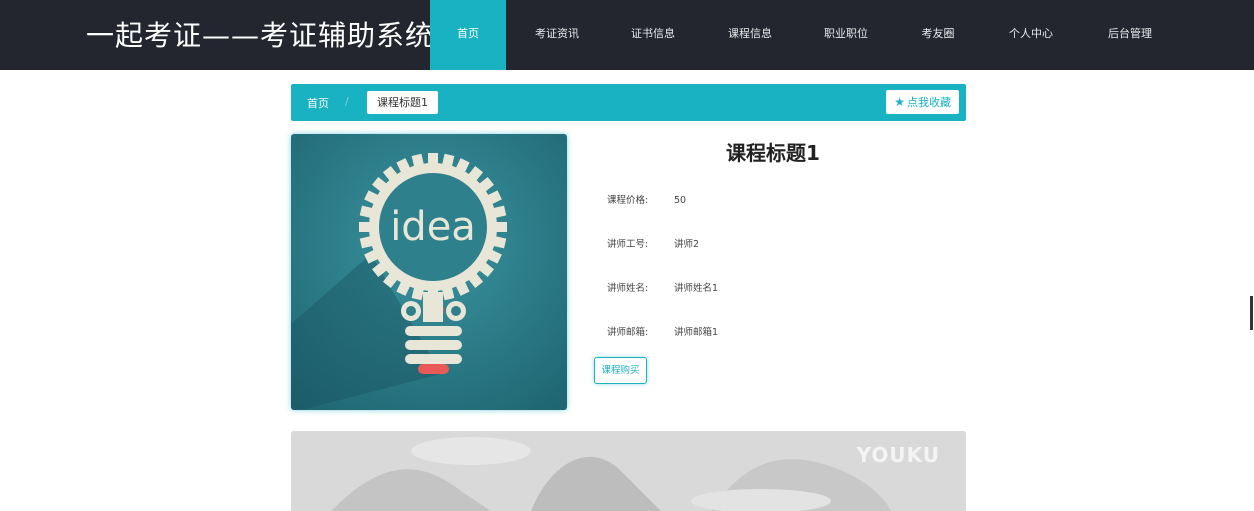  I want to click on price-label: 课程价格:, so click(628, 200).